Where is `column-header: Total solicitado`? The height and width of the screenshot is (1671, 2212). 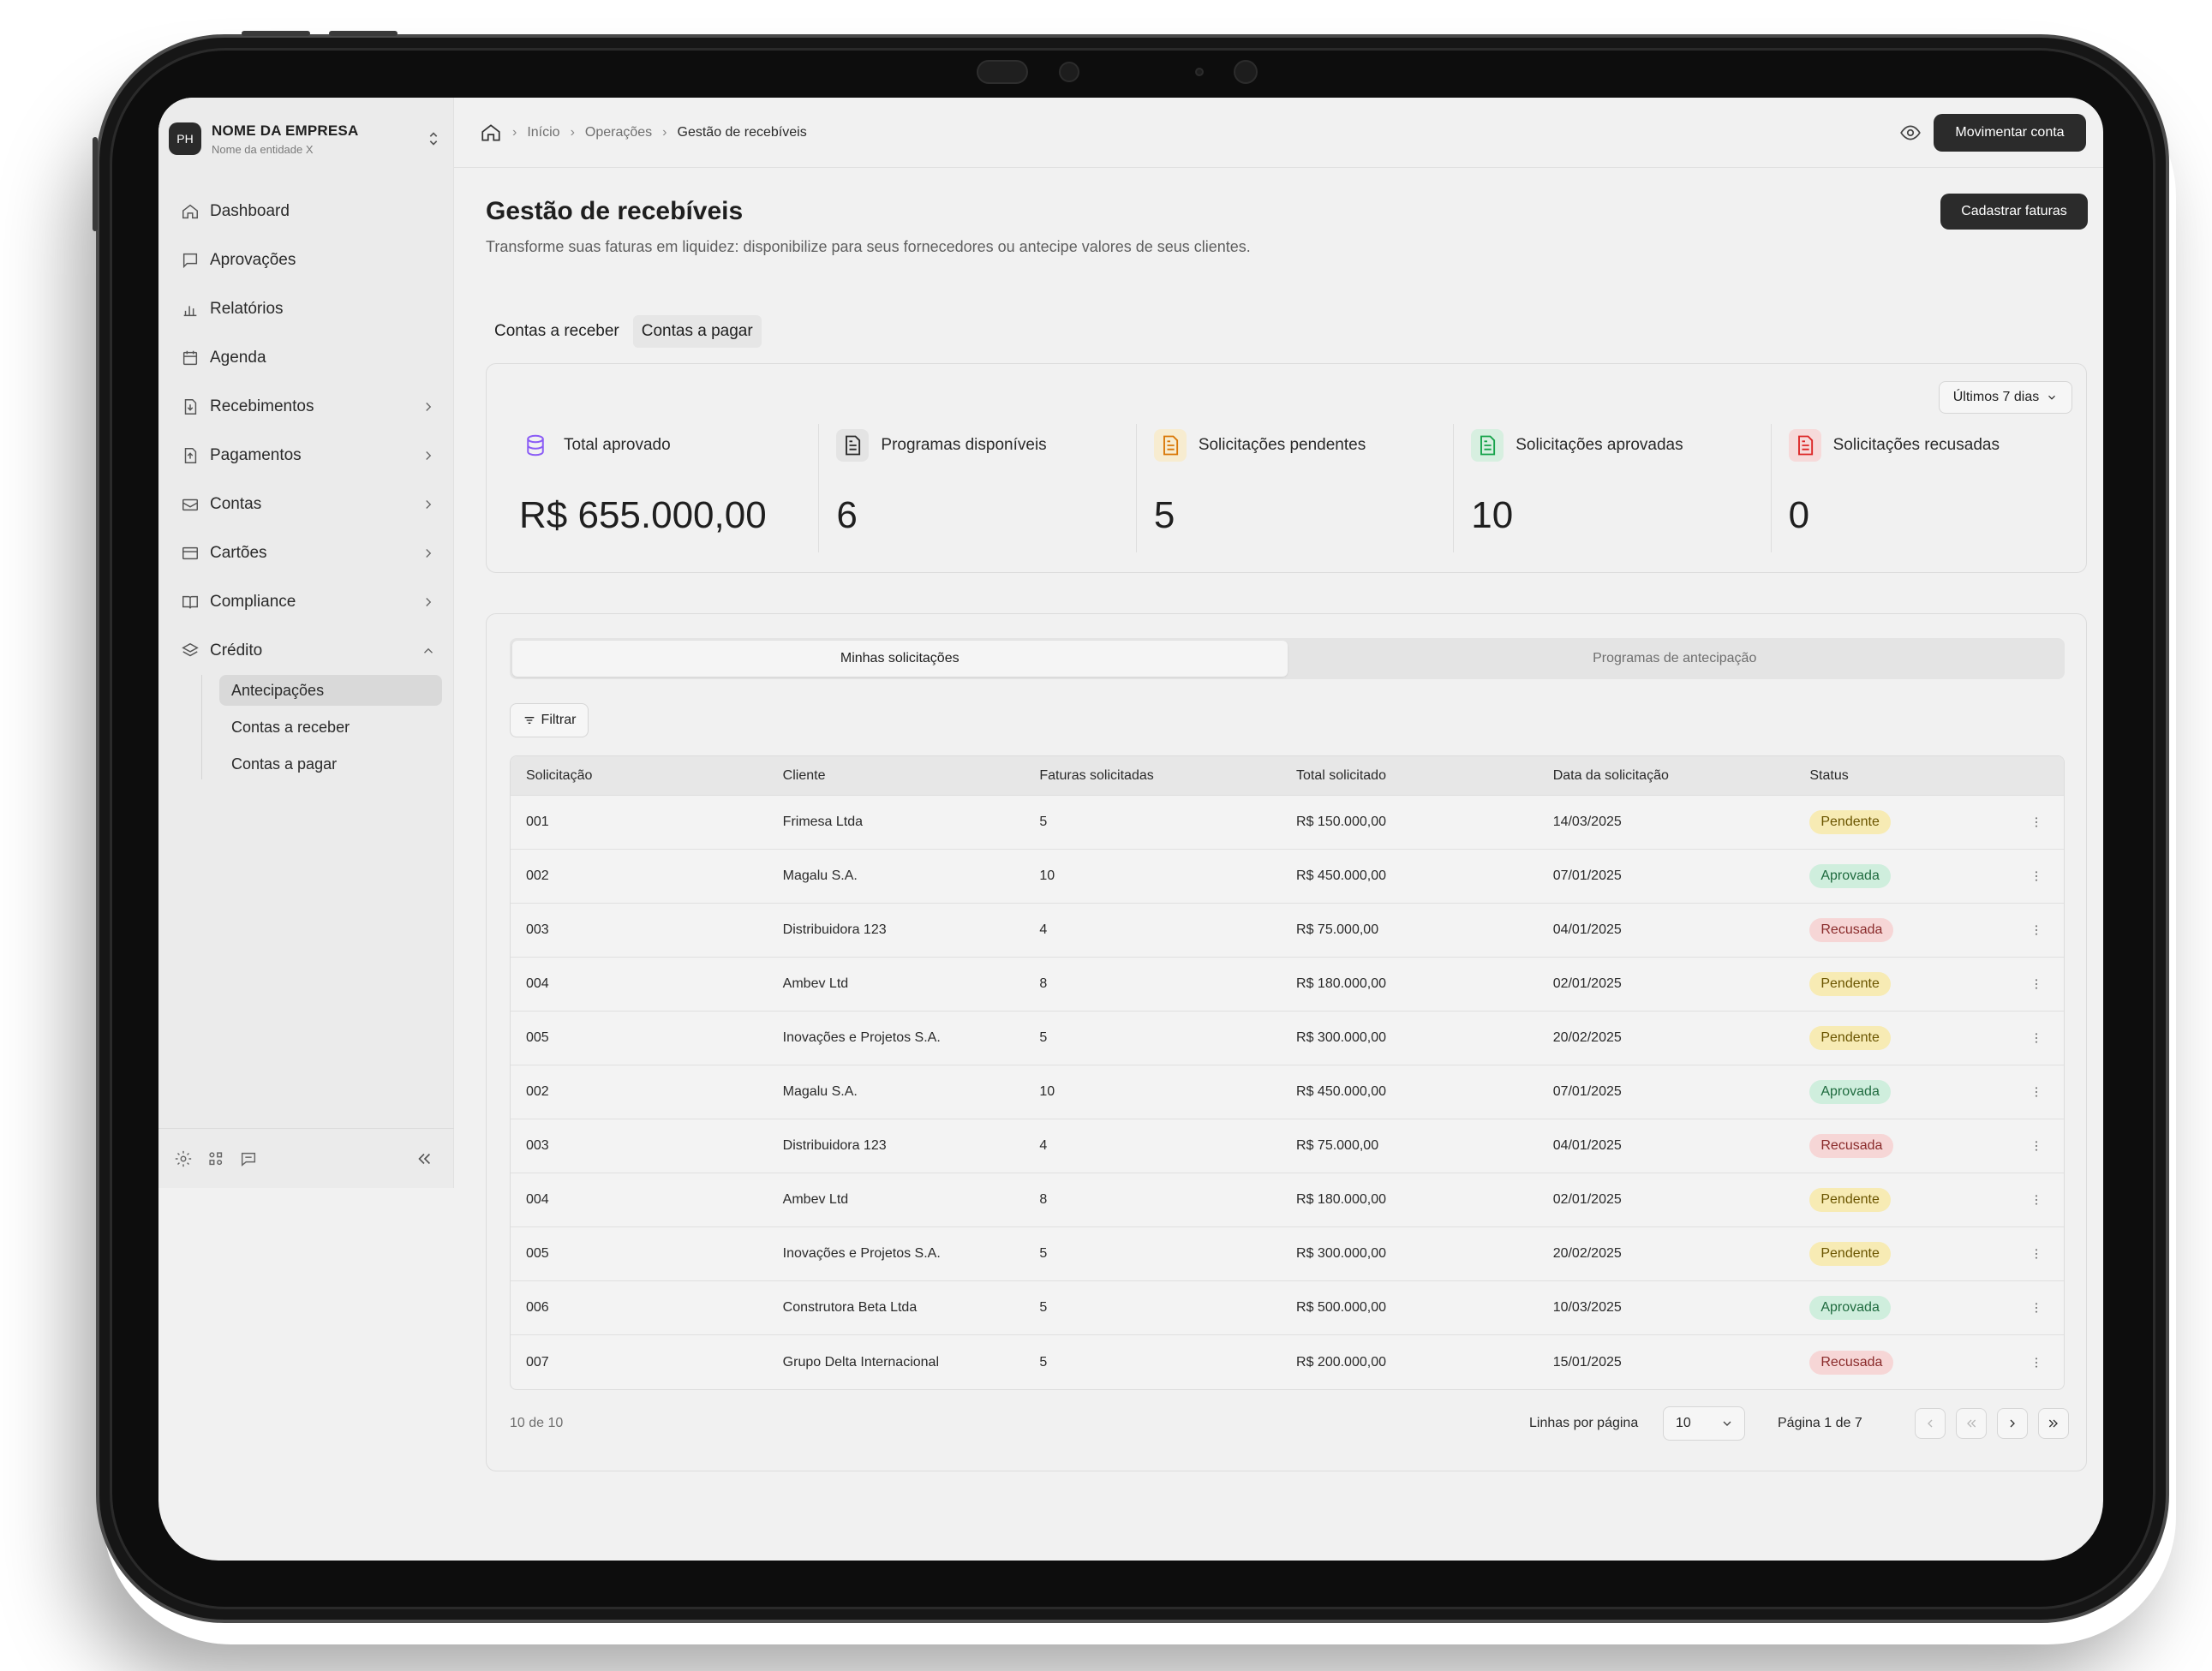
column-header: Total solicitado is located at coordinates (1409, 776).